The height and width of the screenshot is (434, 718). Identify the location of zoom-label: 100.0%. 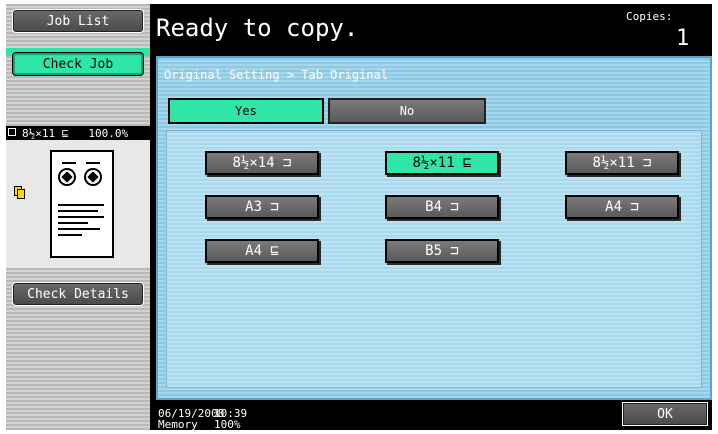
(108, 133).